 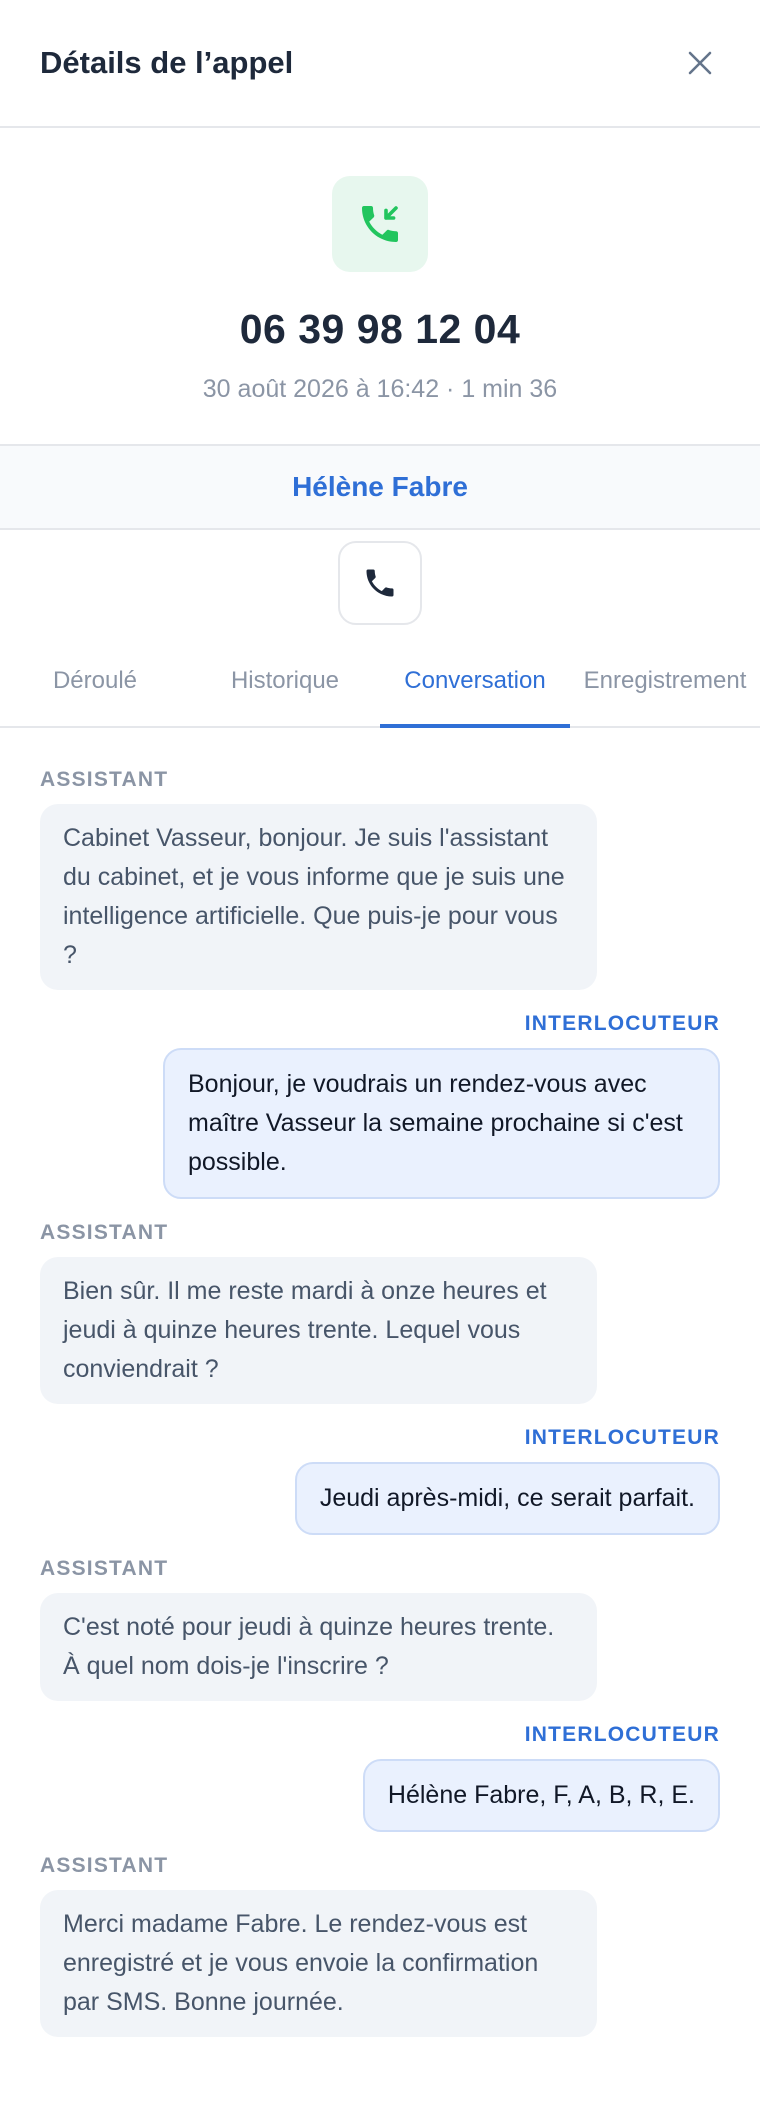 I want to click on message-bubble: Jeudi après-midi, ce serait parfait., so click(x=507, y=1498).